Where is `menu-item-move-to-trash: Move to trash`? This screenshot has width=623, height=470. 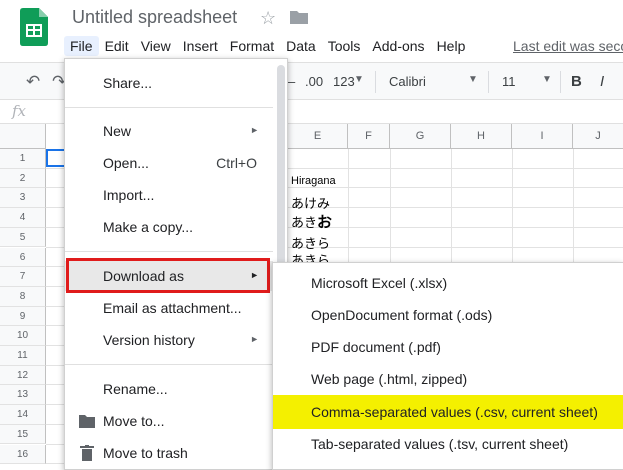
menu-item-move-to-trash: Move to trash is located at coordinates (169, 453).